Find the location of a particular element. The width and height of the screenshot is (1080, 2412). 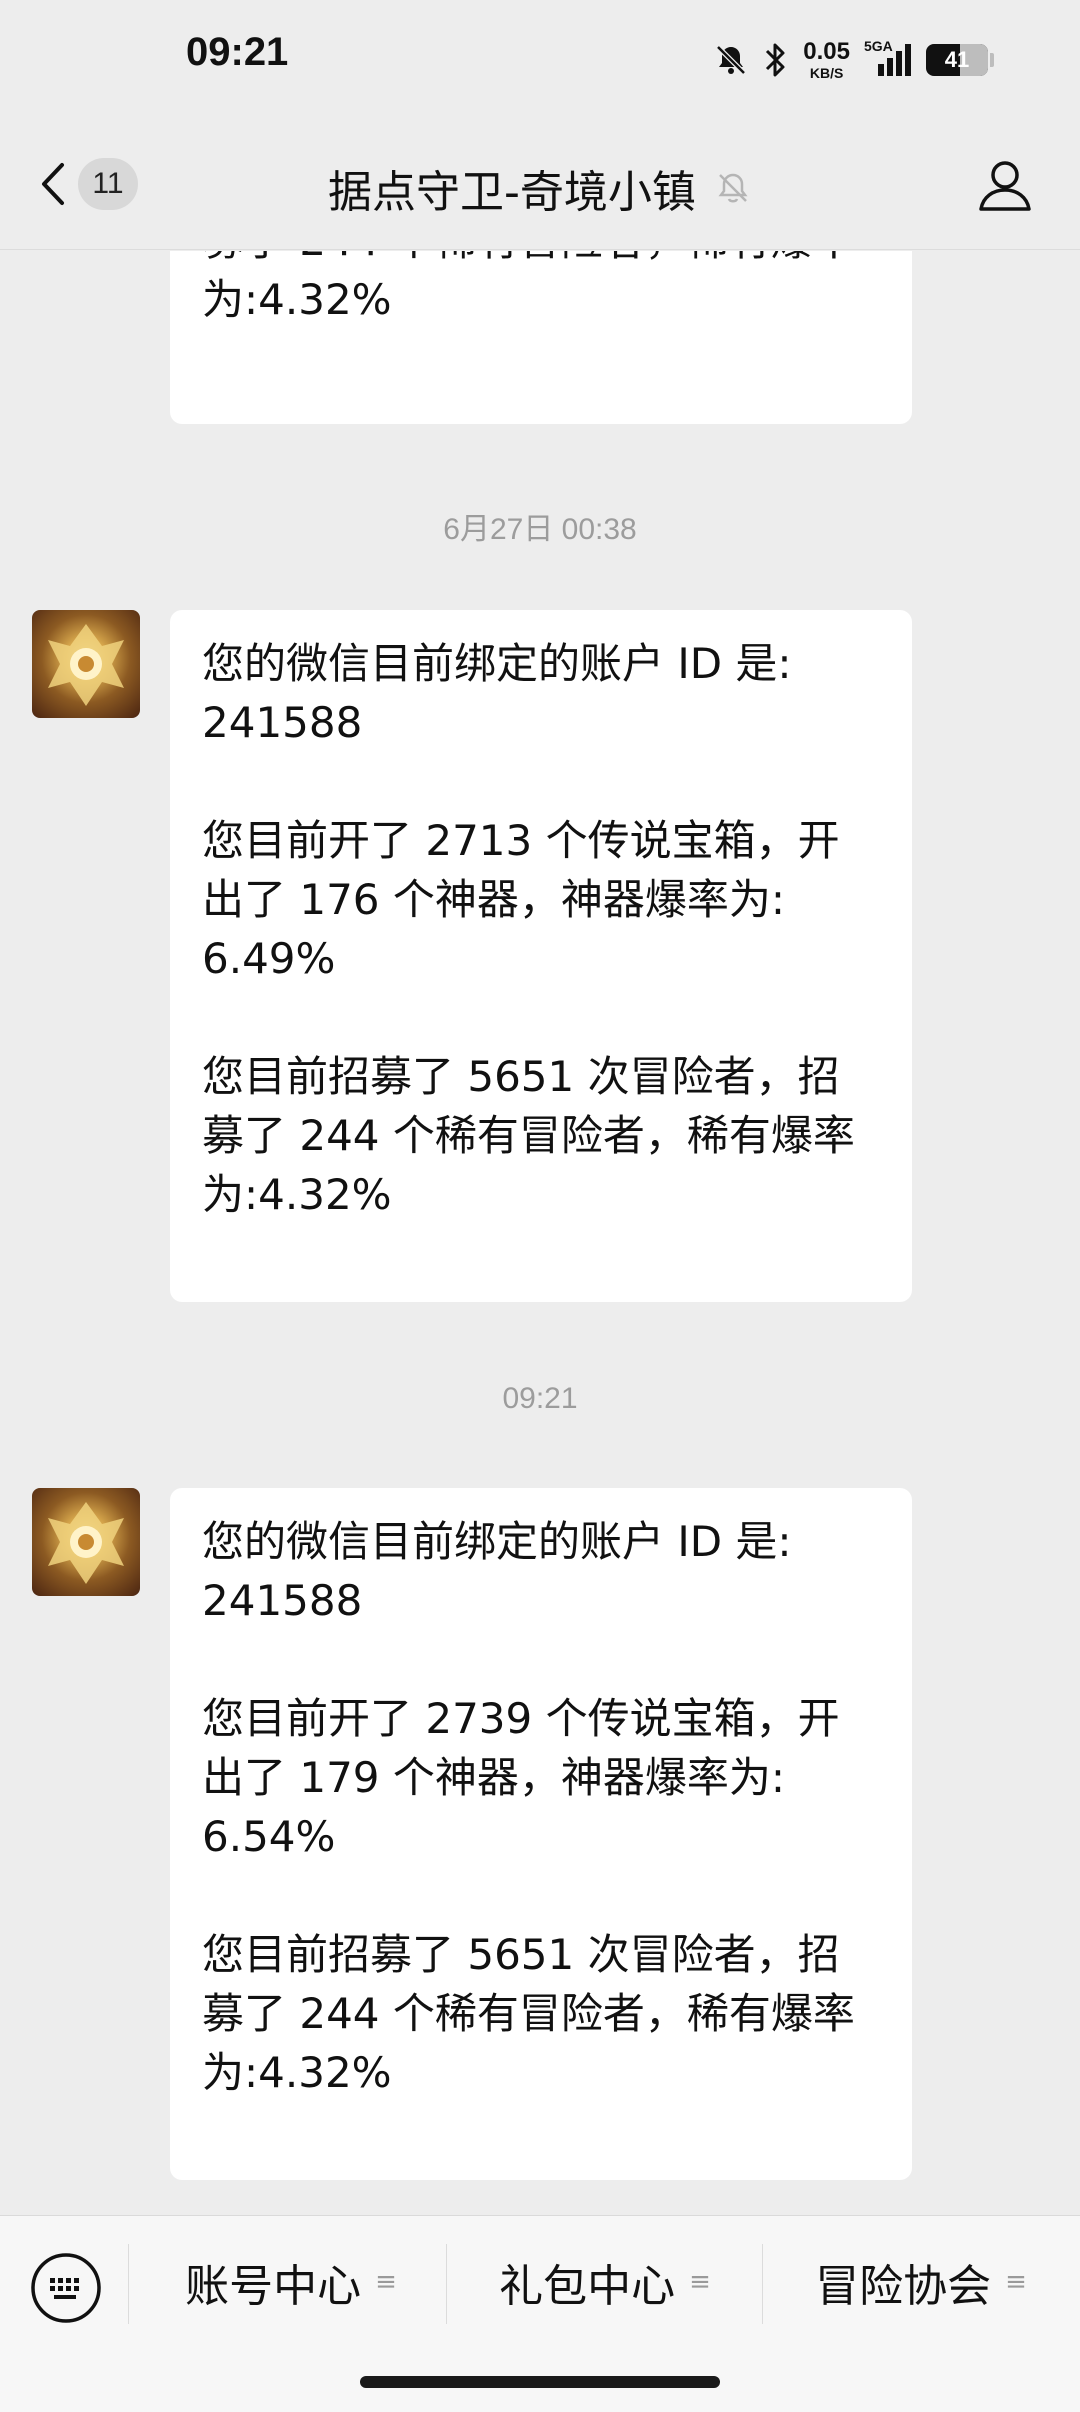

home-indicator is located at coordinates (540, 2382).